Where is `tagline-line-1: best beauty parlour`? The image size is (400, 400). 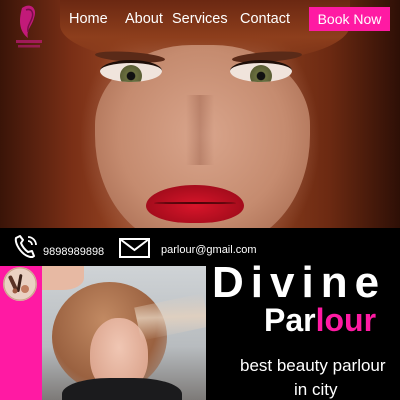
tagline-line-1: best beauty parlour is located at coordinates (313, 365).